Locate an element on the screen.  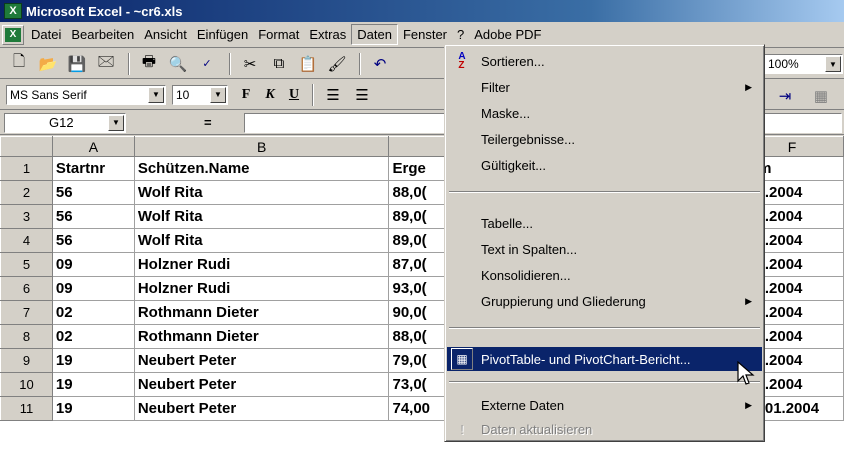
menu-item-filter: Filter ▶ is located at coordinates (604, 87).